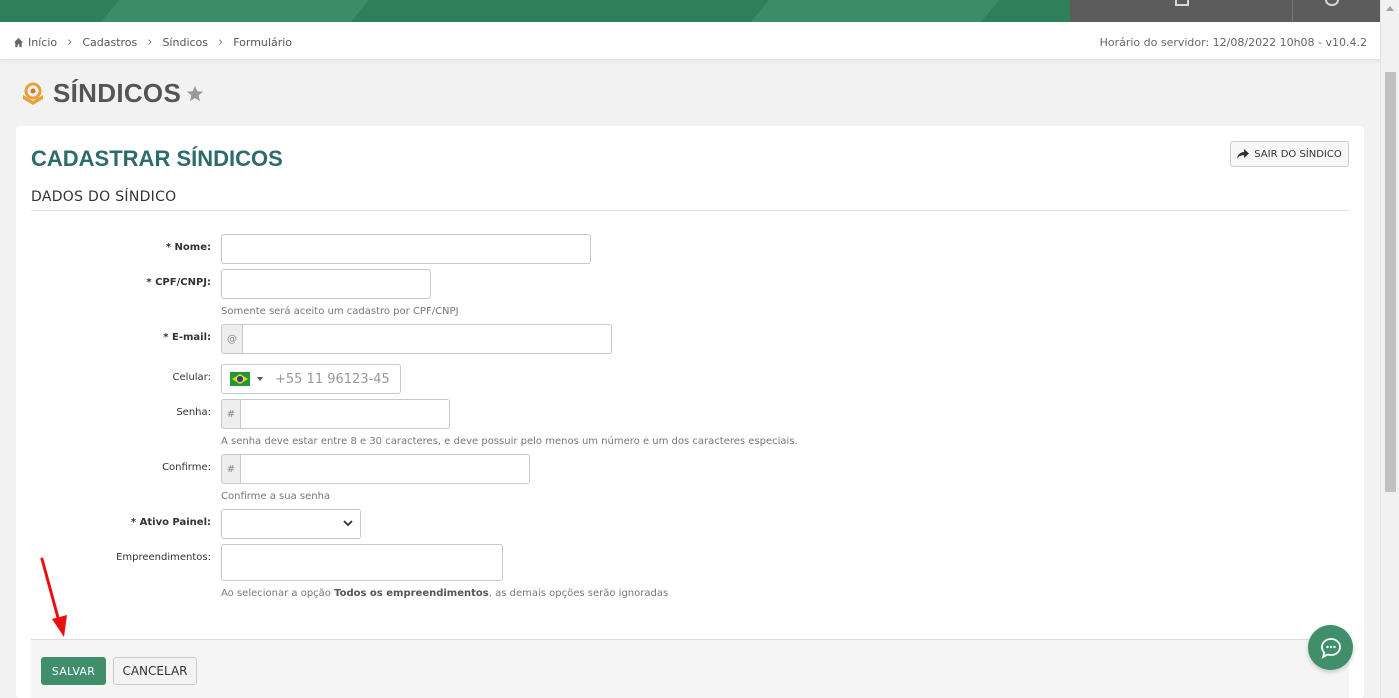  I want to click on confirme-help: Confirme a sua senha, so click(276, 496).